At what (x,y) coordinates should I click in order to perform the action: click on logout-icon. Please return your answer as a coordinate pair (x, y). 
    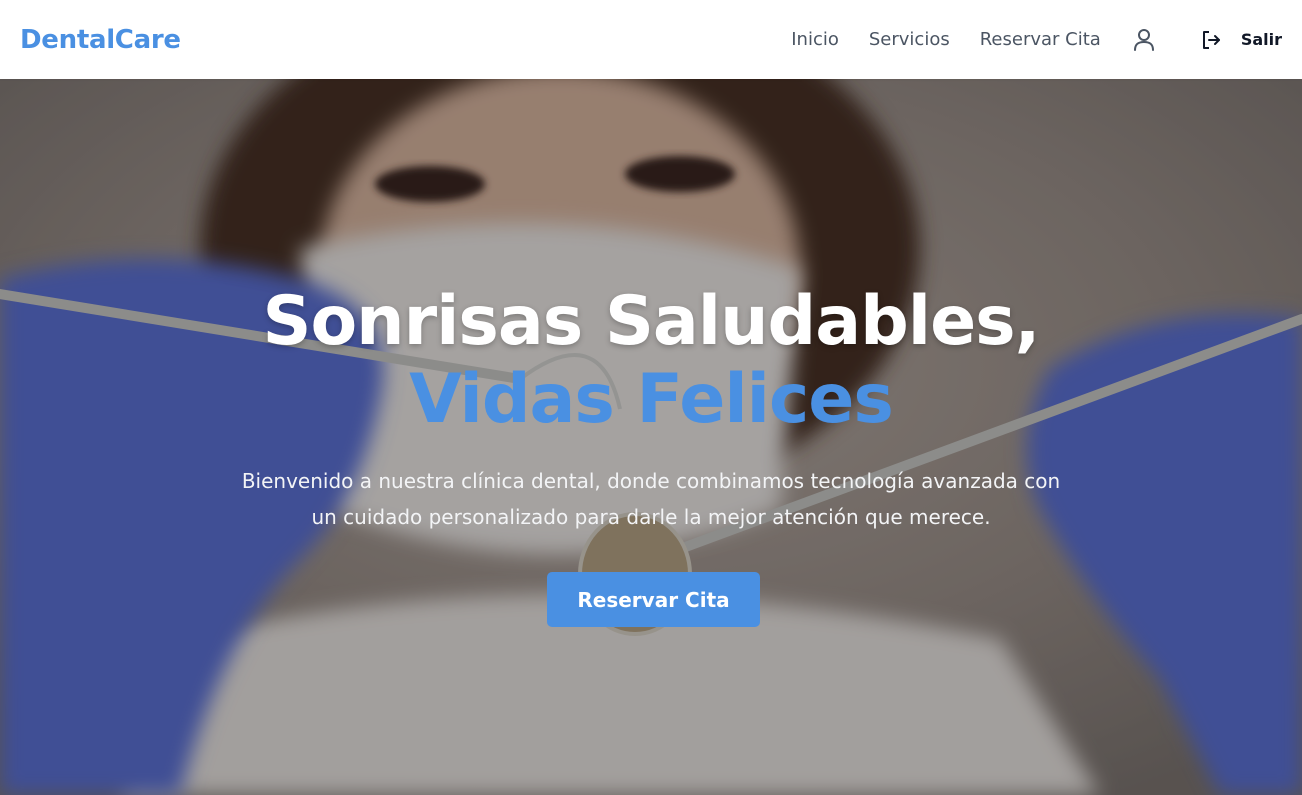
    Looking at the image, I should click on (1211, 39).